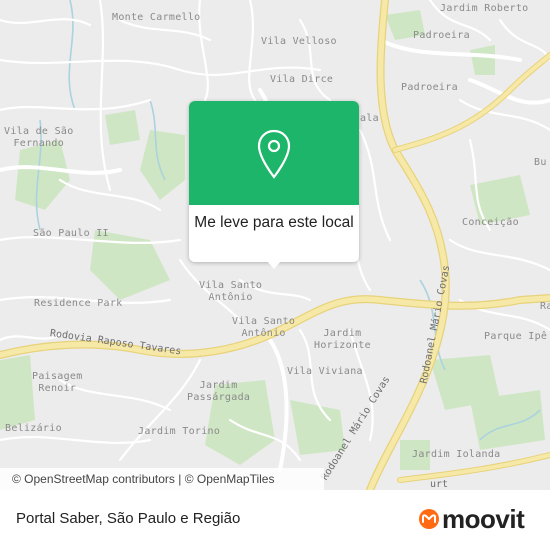  What do you see at coordinates (71, 233) in the screenshot?
I see `place-label: São Paulo II` at bounding box center [71, 233].